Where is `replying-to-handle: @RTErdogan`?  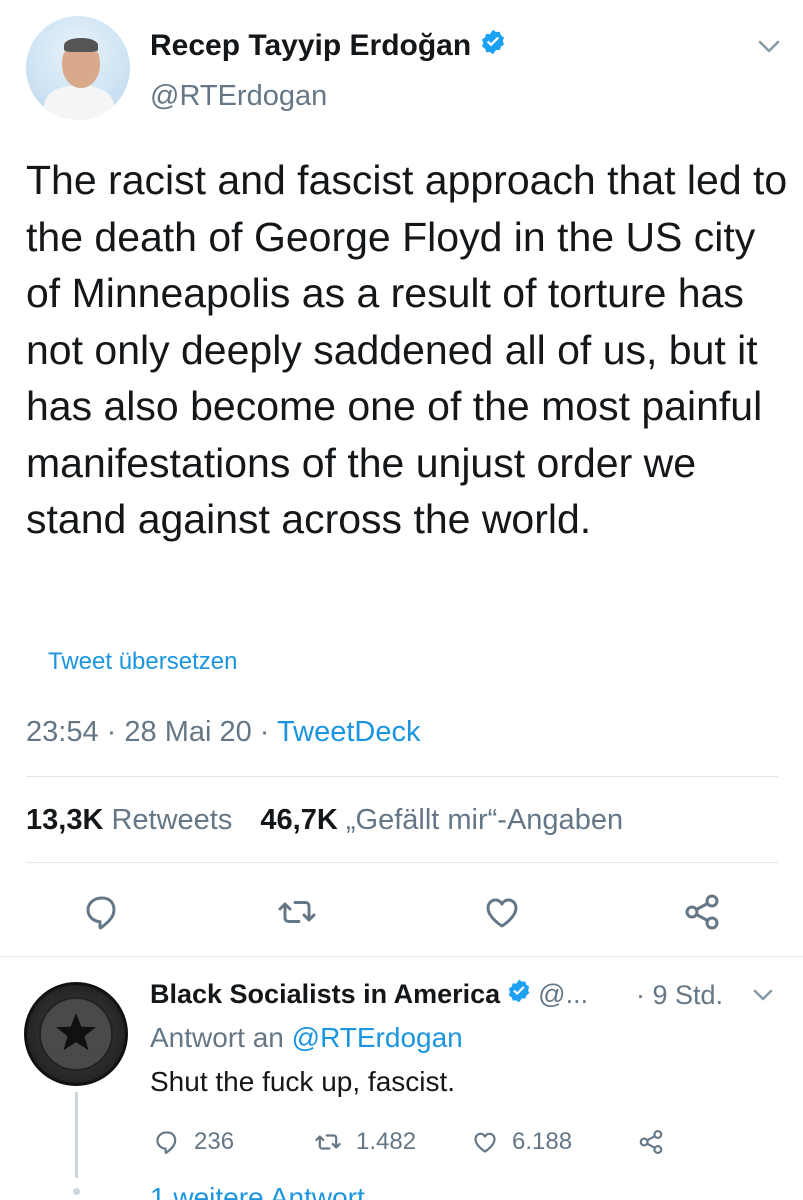 replying-to-handle: @RTErdogan is located at coordinates (377, 1037).